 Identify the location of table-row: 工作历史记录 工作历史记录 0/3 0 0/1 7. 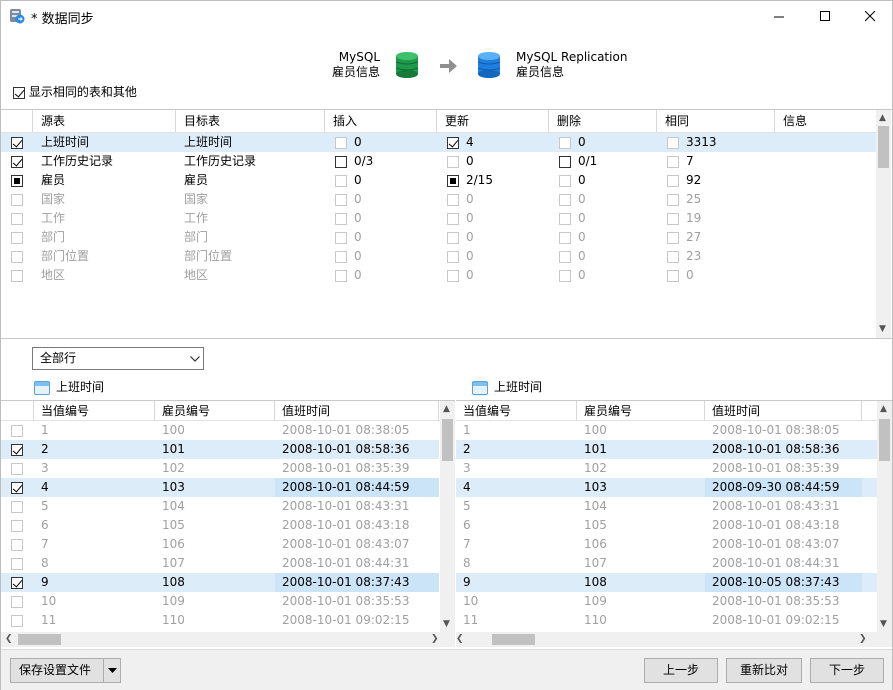
(439, 161).